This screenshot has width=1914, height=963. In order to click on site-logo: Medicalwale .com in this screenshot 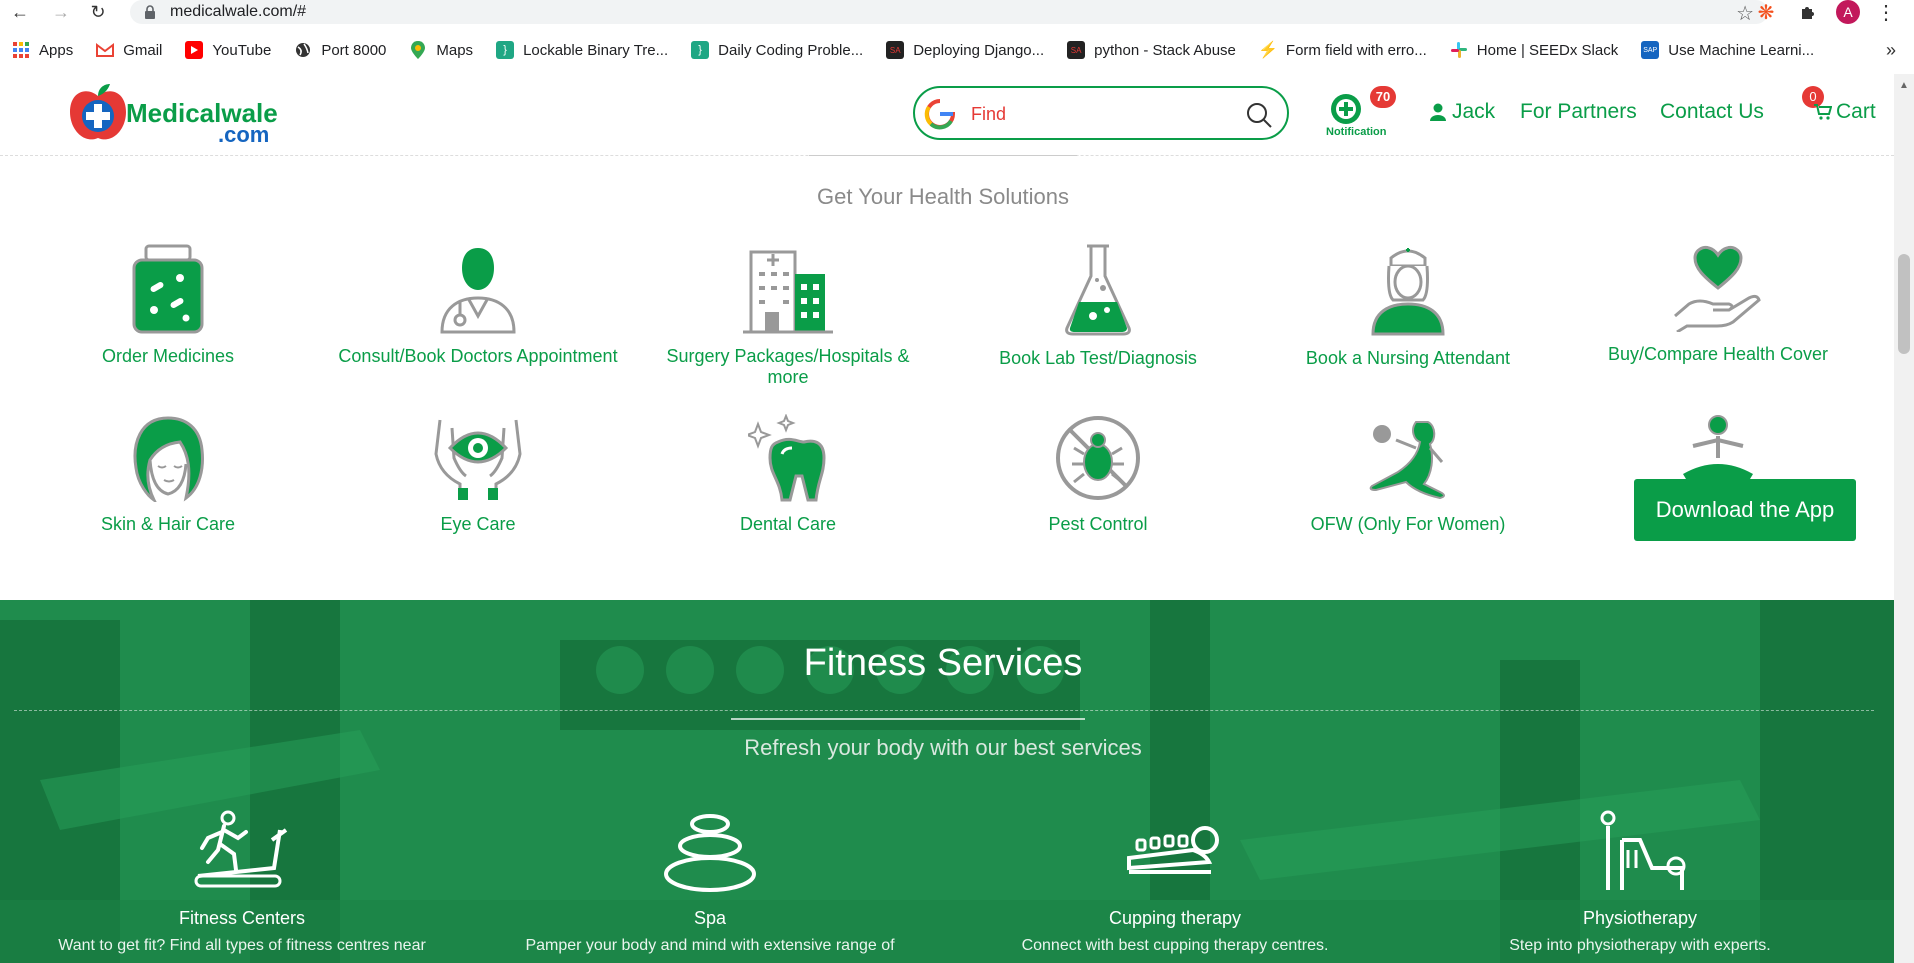, I will do `click(173, 114)`.